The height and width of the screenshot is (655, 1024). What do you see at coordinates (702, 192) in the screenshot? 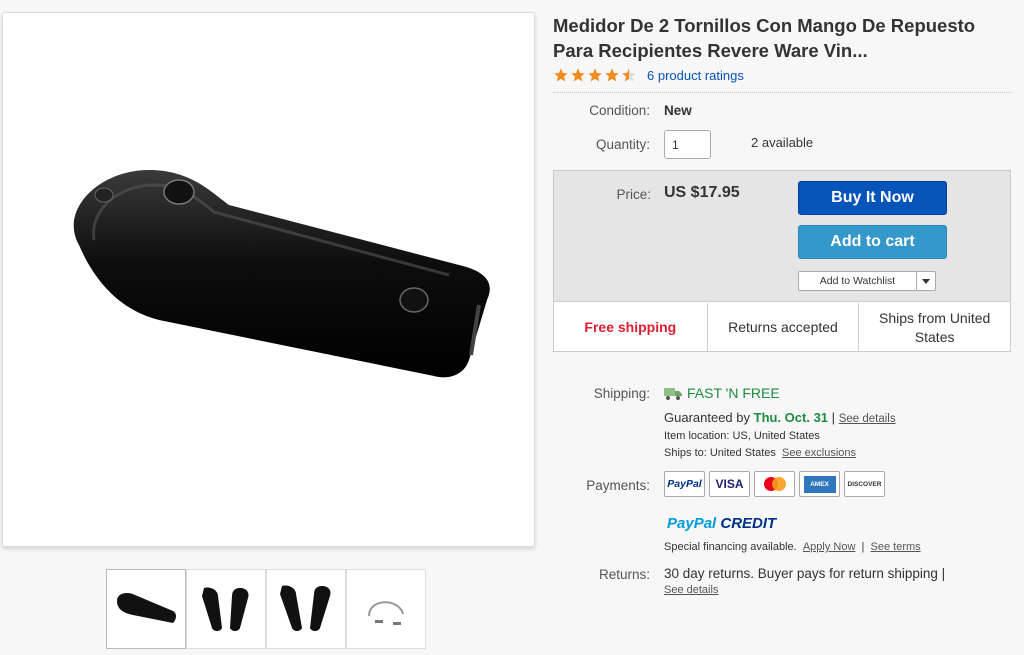
I see `price-value: US $17.95` at bounding box center [702, 192].